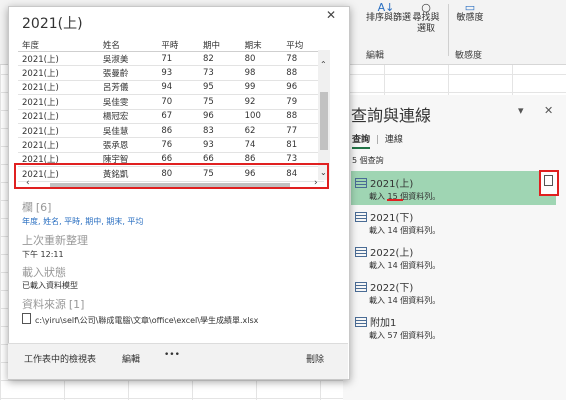 The image size is (566, 400). Describe the element at coordinates (219, 73) in the screenshot. I see `table-cell: 73` at that location.